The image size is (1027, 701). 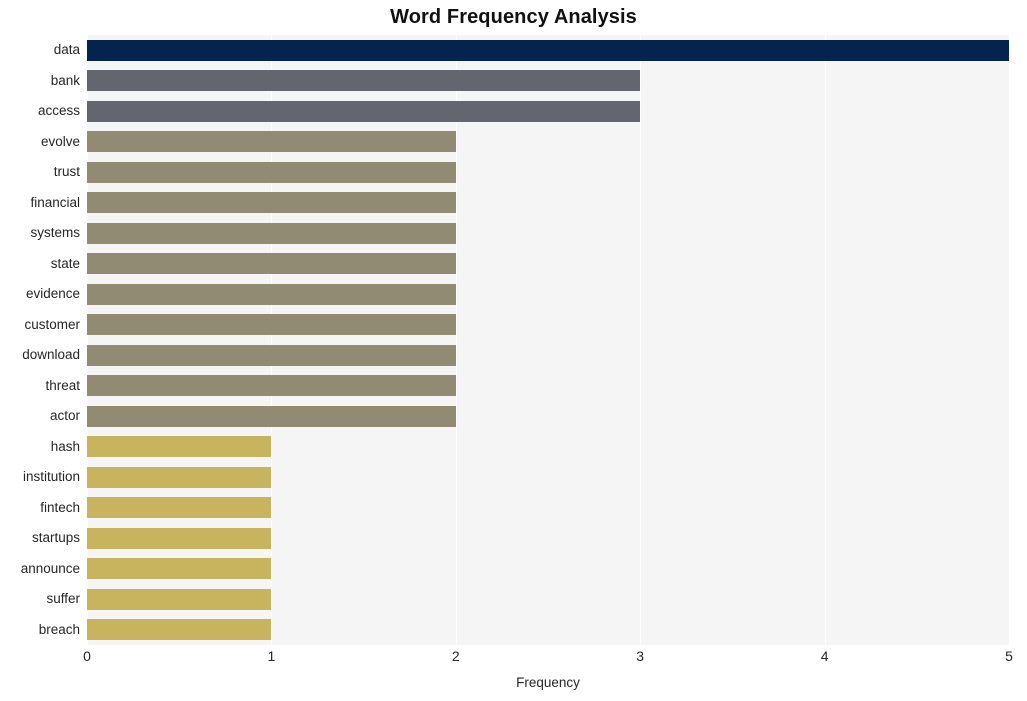 What do you see at coordinates (60, 141) in the screenshot?
I see `y-axis-tick-label: evolve` at bounding box center [60, 141].